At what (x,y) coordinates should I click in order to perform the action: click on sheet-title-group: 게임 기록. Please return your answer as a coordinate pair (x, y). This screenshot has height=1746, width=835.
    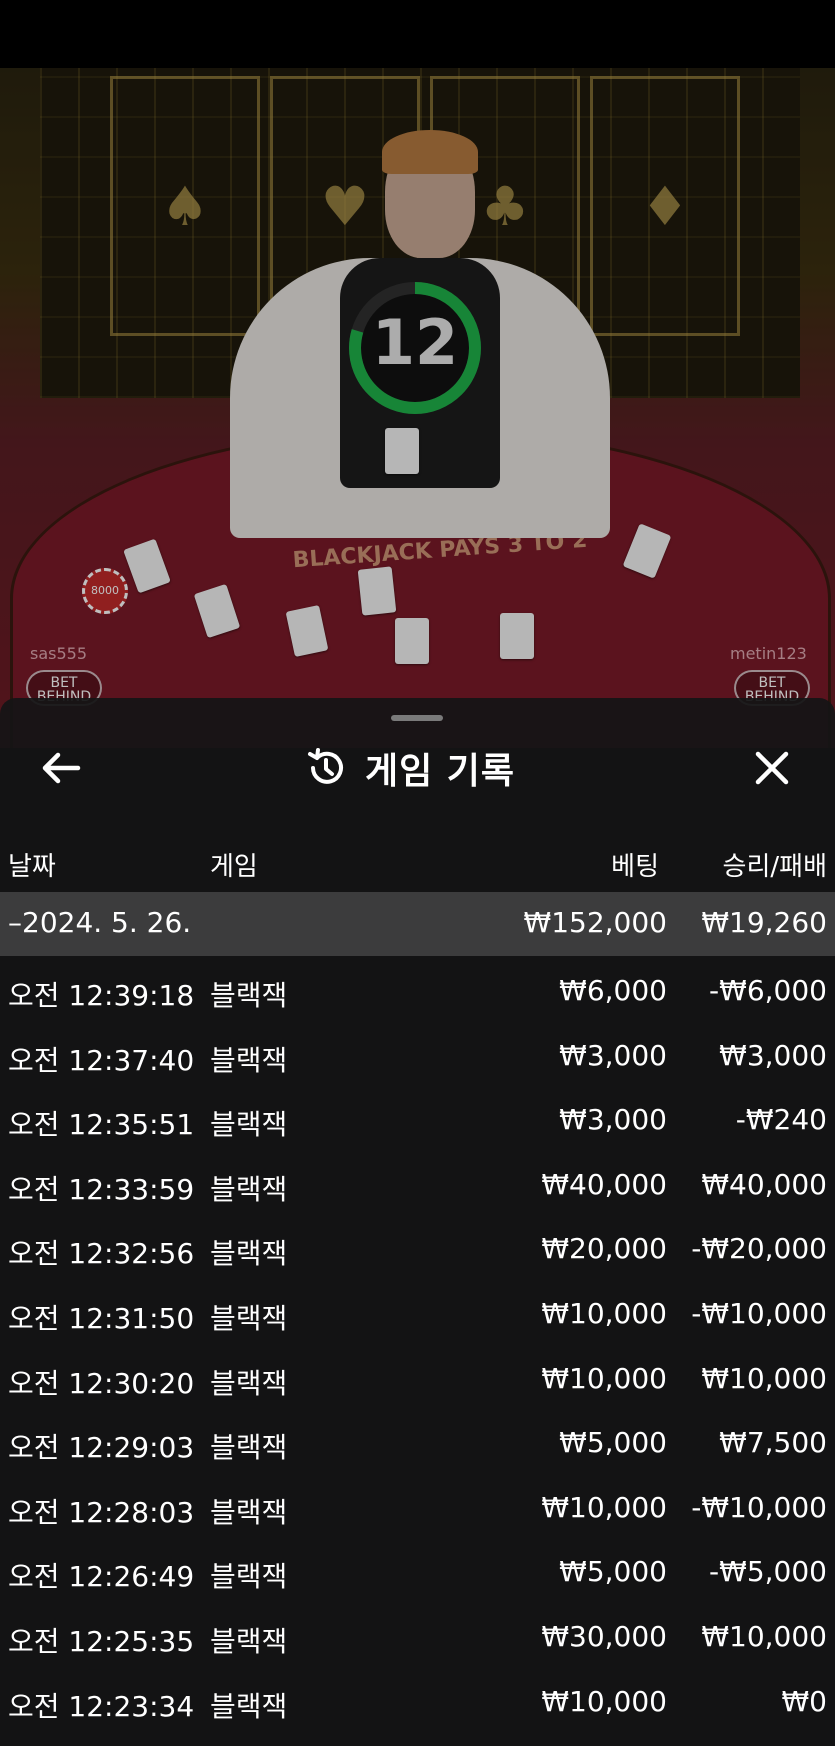
    Looking at the image, I should click on (410, 768).